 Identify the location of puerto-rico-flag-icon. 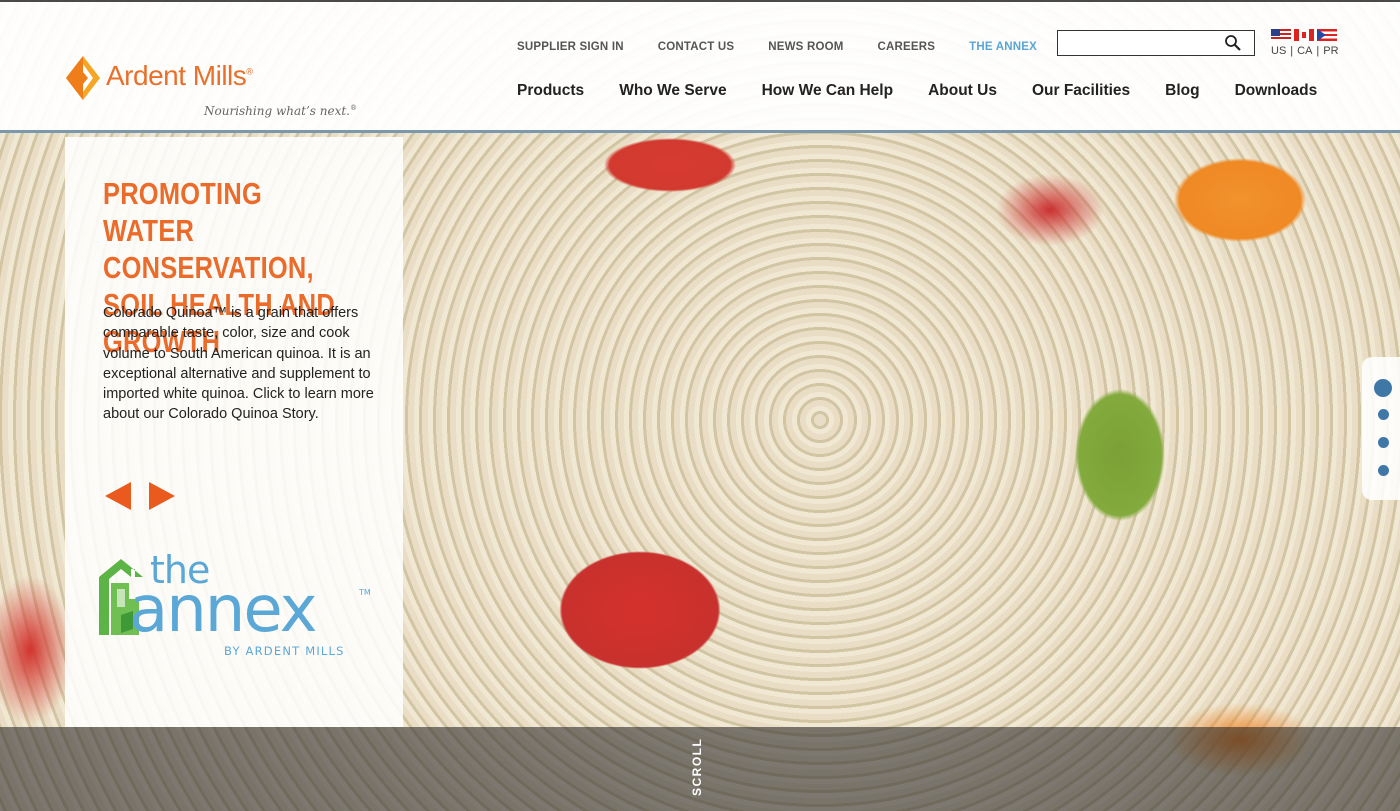
(1327, 35).